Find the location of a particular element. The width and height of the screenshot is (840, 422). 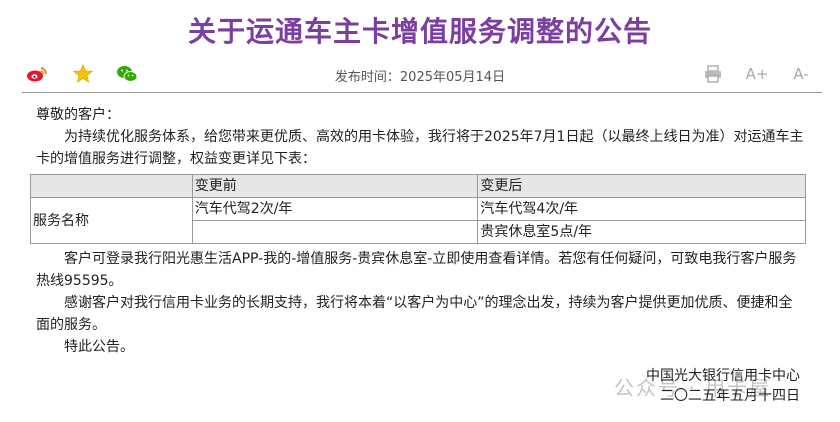

table-header-cell: 变更后 is located at coordinates (641, 186).